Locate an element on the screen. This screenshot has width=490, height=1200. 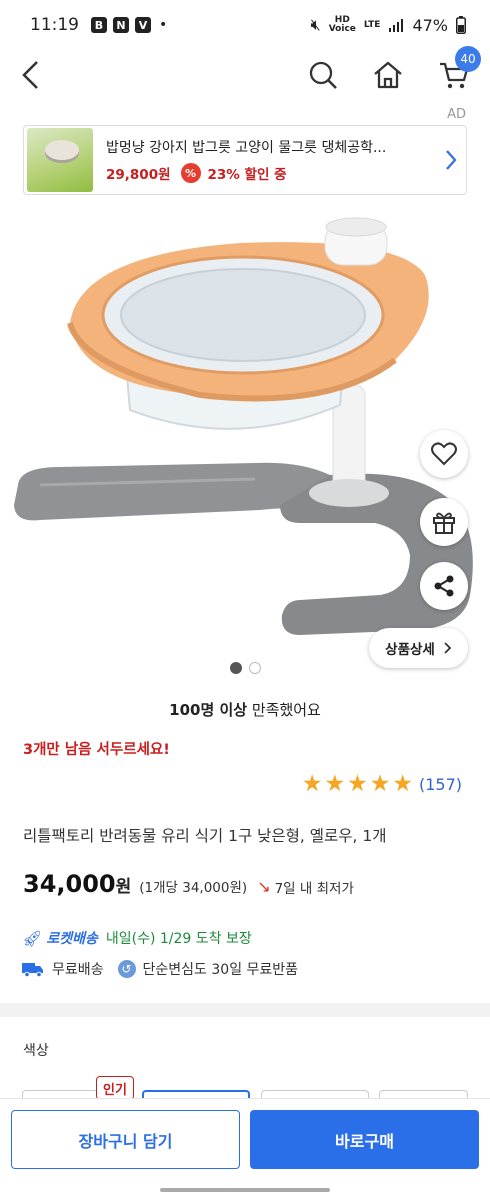
product-detail-label: 상품상세 is located at coordinates (410, 650).